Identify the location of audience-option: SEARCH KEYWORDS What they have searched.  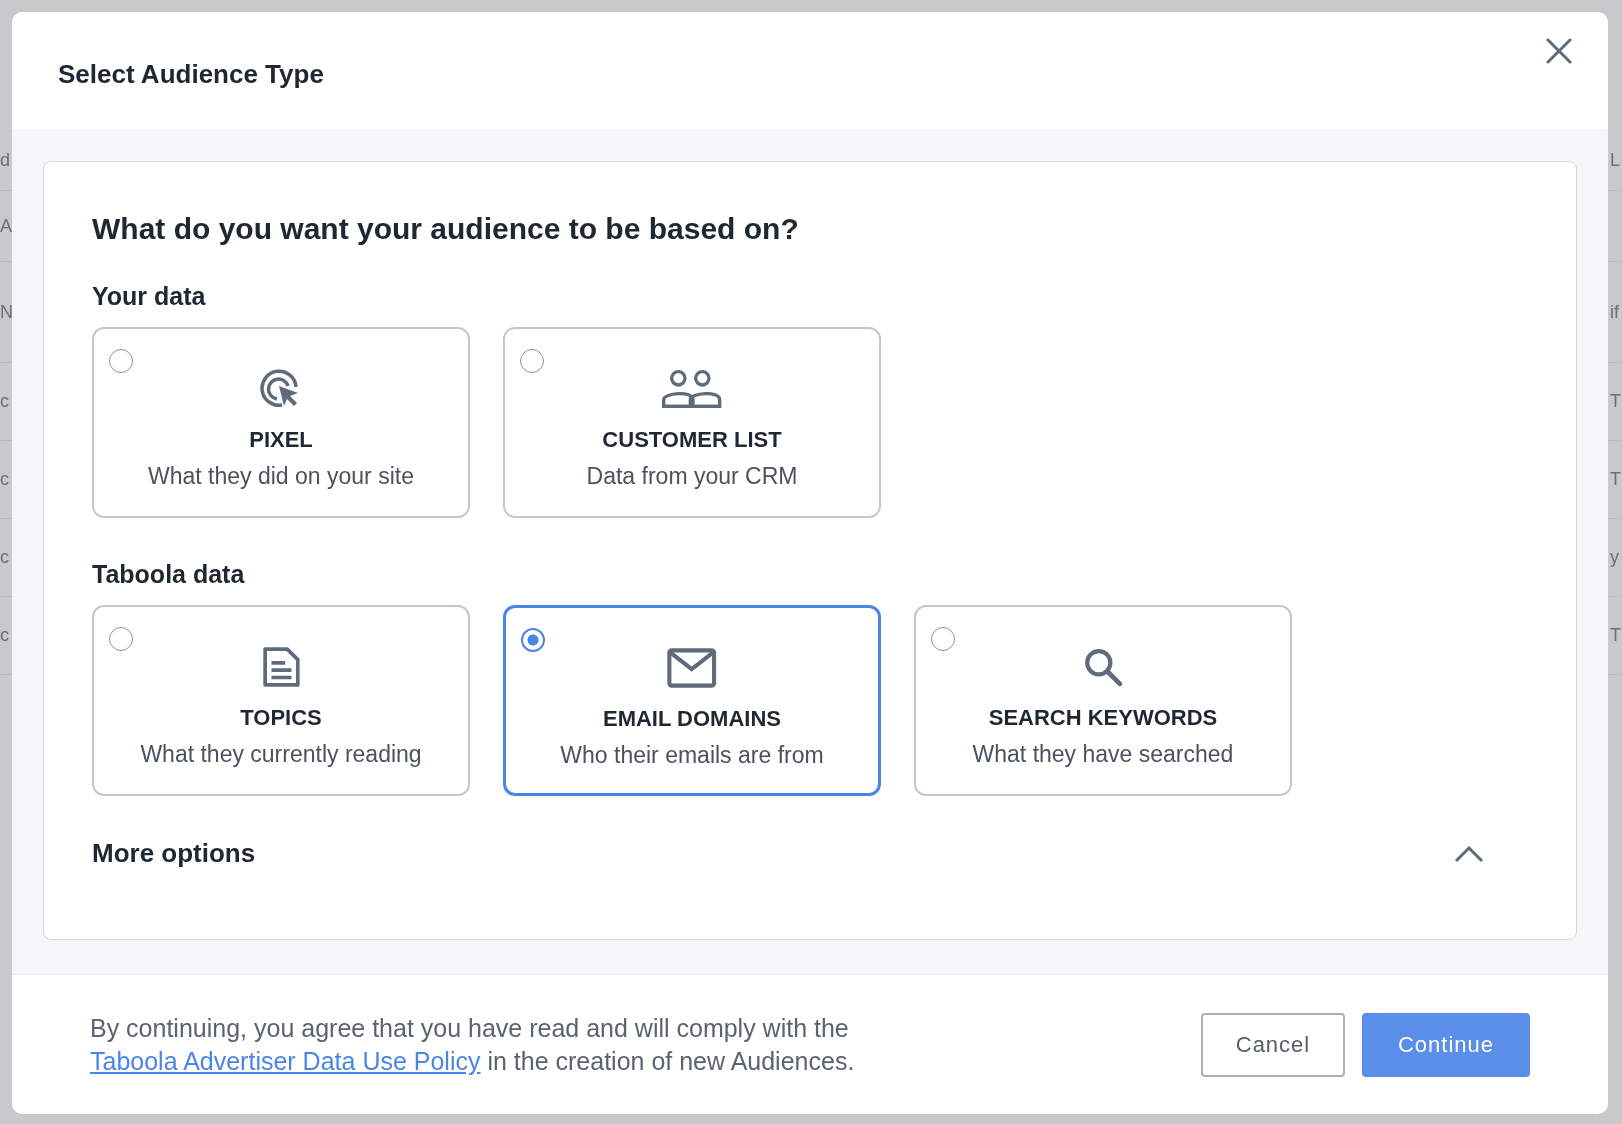
(1103, 700).